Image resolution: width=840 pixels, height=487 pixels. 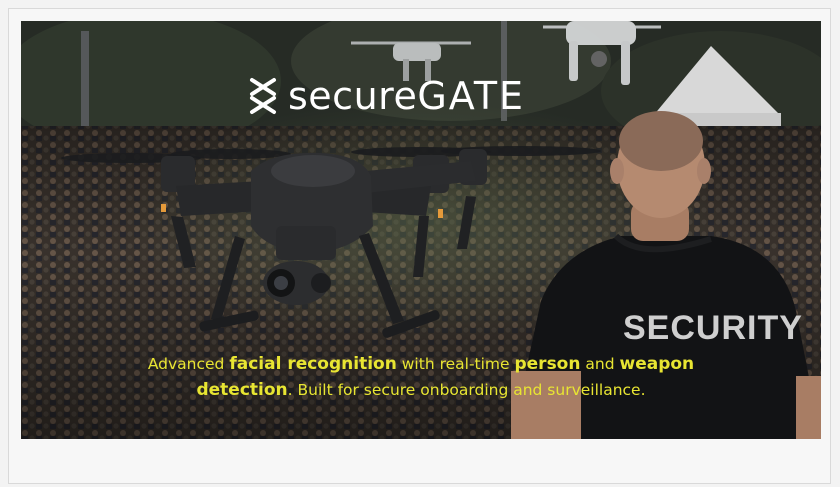 I want to click on brand-name: secureGATE, so click(x=406, y=96).